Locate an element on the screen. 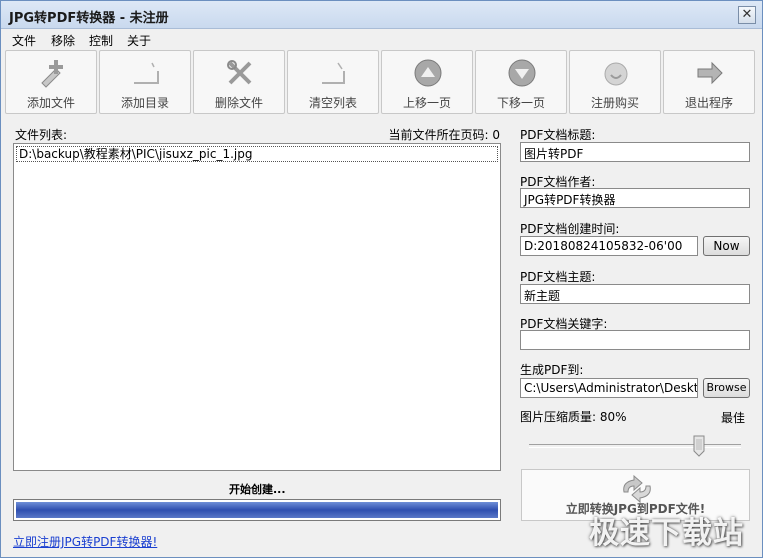 This screenshot has width=763, height=558. add-folder-button: 添加目录 is located at coordinates (145, 82).